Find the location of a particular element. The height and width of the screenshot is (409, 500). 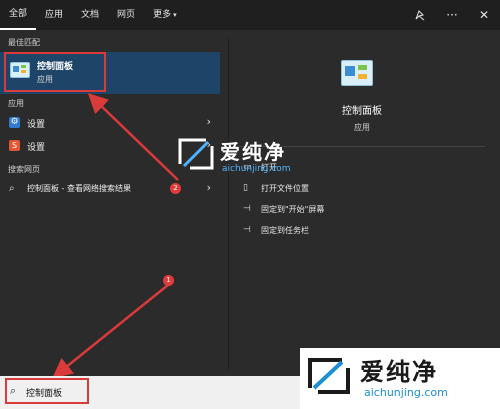

gear-icon: ⚙ is located at coordinates (14, 122).